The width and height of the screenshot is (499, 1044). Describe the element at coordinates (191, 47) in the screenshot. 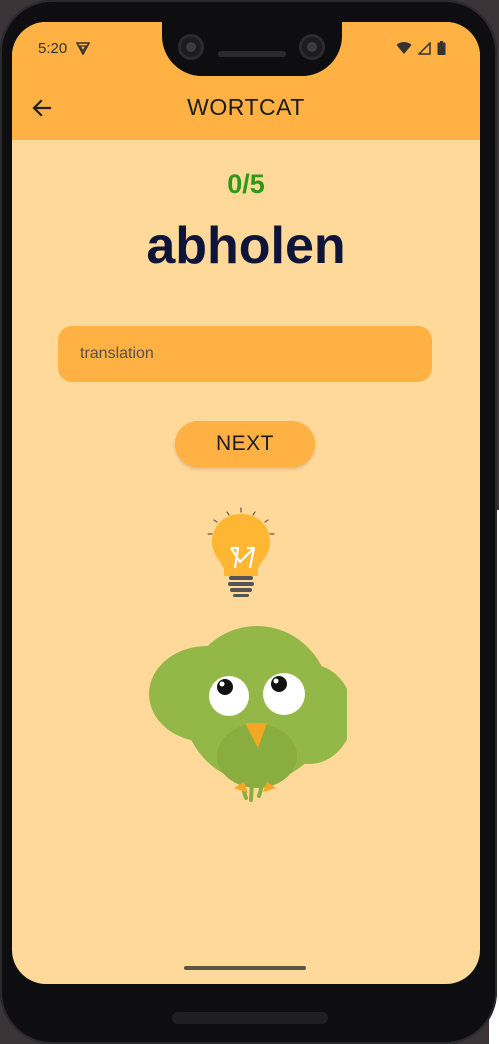

I see `front-camera-left` at that location.